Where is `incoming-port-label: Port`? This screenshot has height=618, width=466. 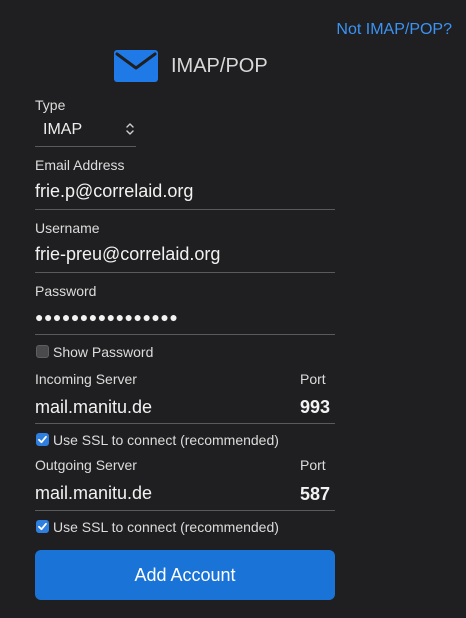 incoming-port-label: Port is located at coordinates (313, 379).